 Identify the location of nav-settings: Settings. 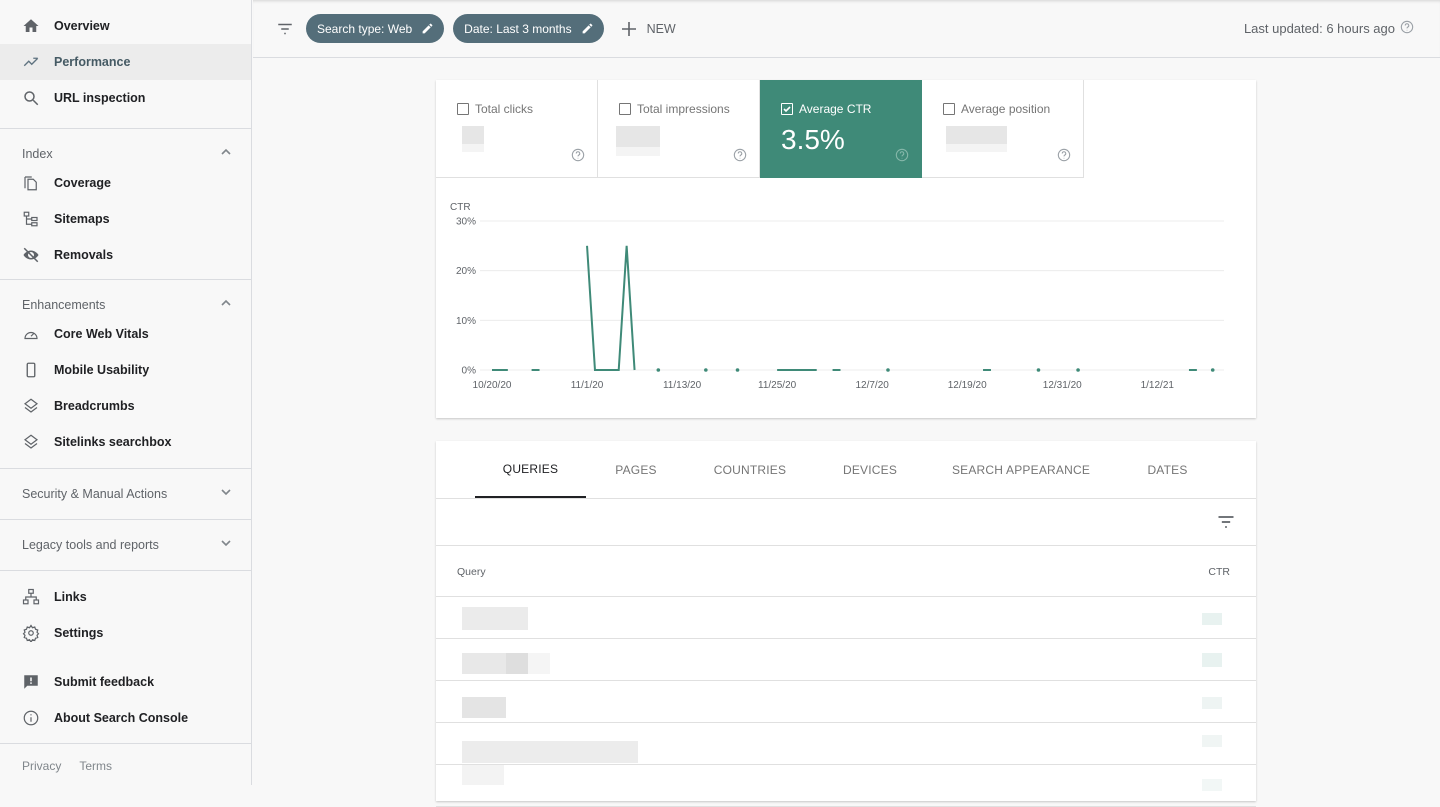
(125, 633).